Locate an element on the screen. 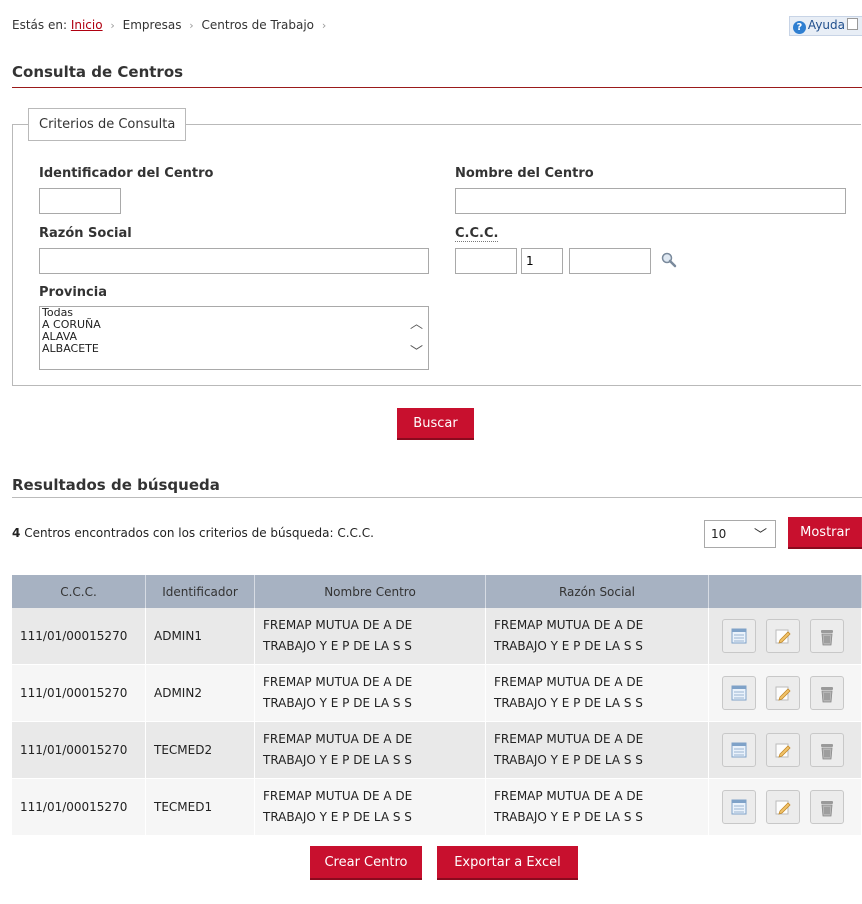 The height and width of the screenshot is (904, 862). page-title: Consulta de Centros is located at coordinates (98, 72).